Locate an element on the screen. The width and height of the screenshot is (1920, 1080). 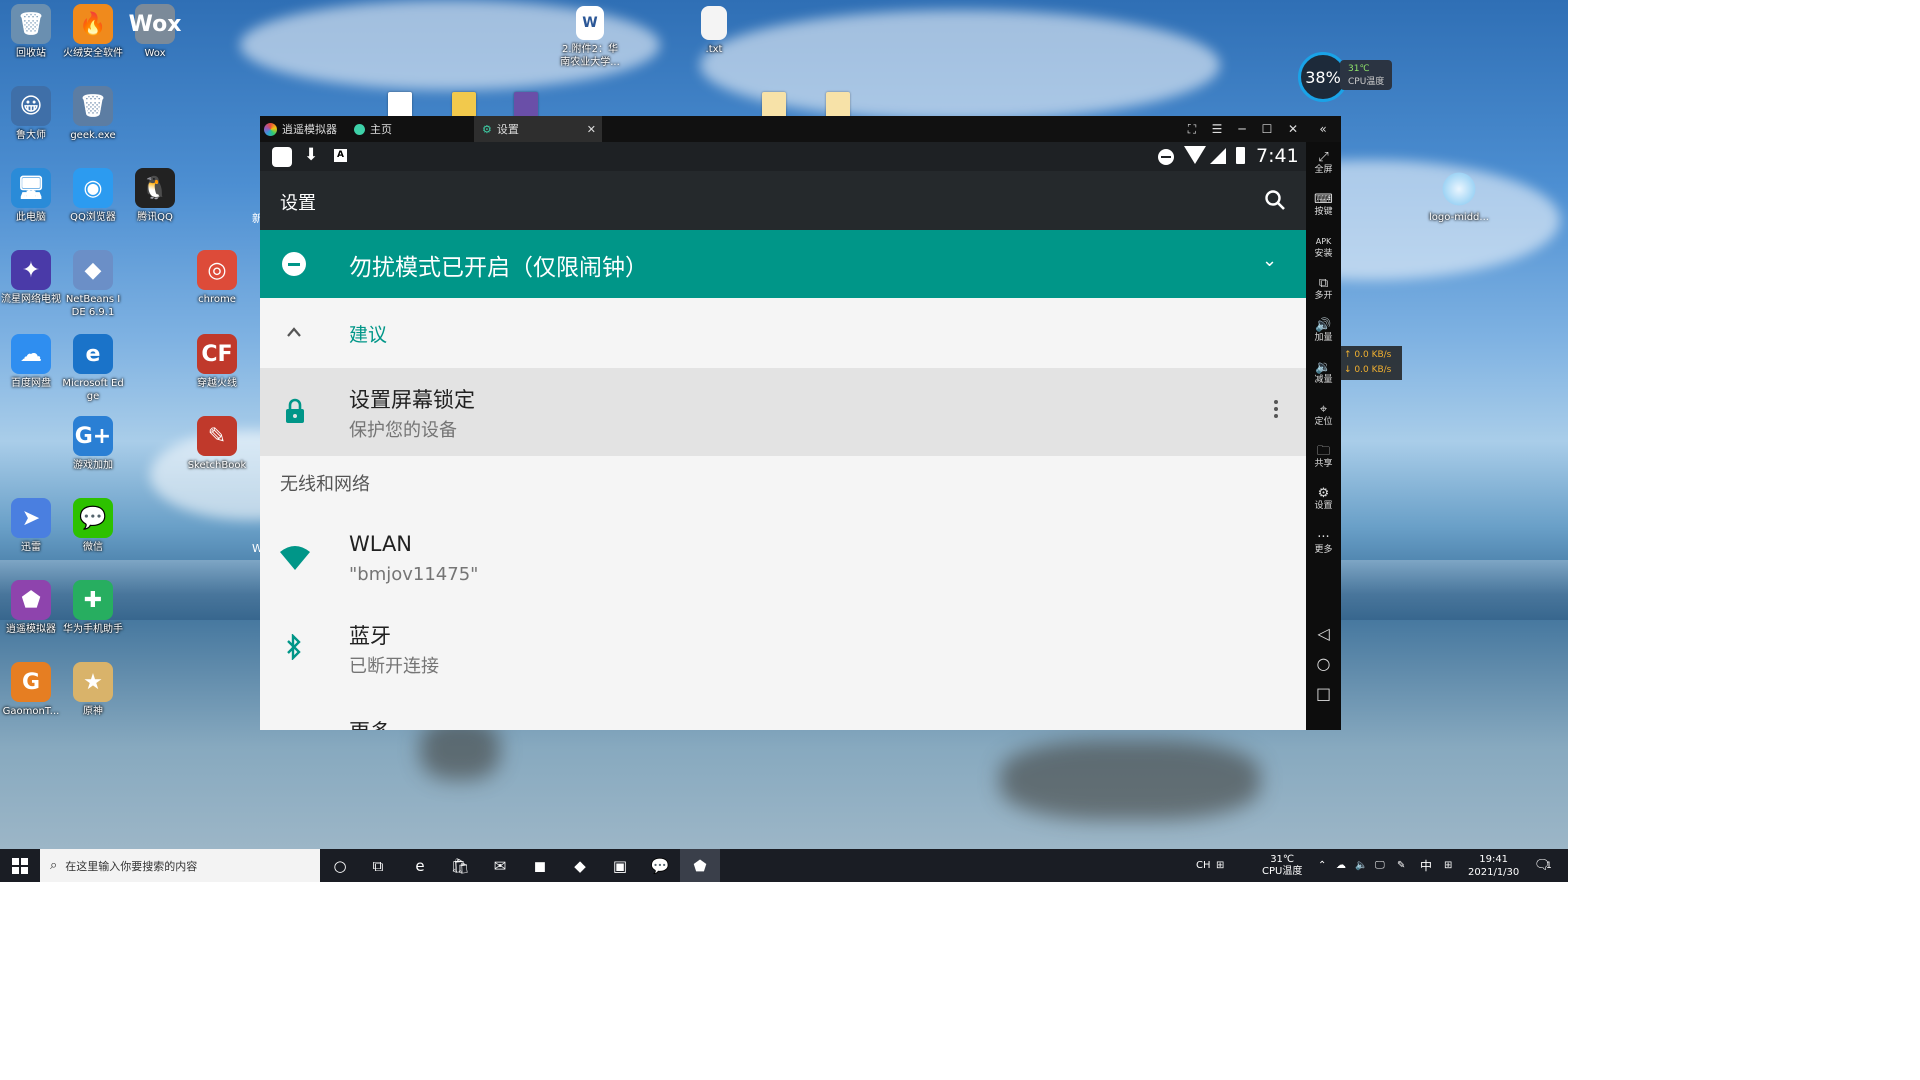
search-icon is located at coordinates (1275, 200).